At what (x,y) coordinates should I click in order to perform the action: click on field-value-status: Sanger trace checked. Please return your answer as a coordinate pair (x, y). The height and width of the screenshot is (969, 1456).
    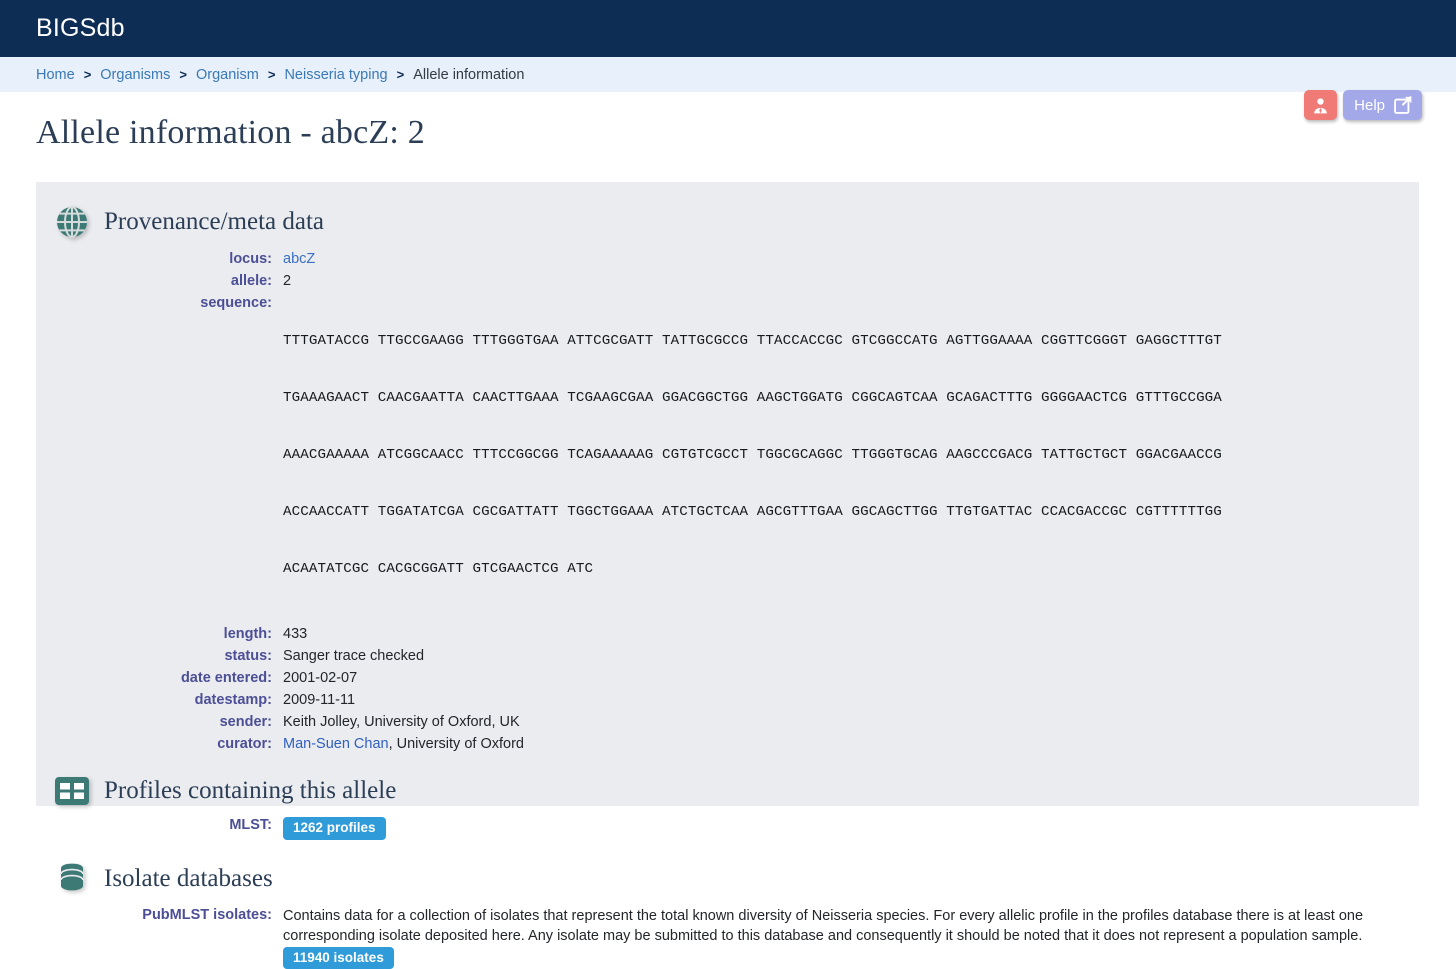
    Looking at the image, I should click on (353, 655).